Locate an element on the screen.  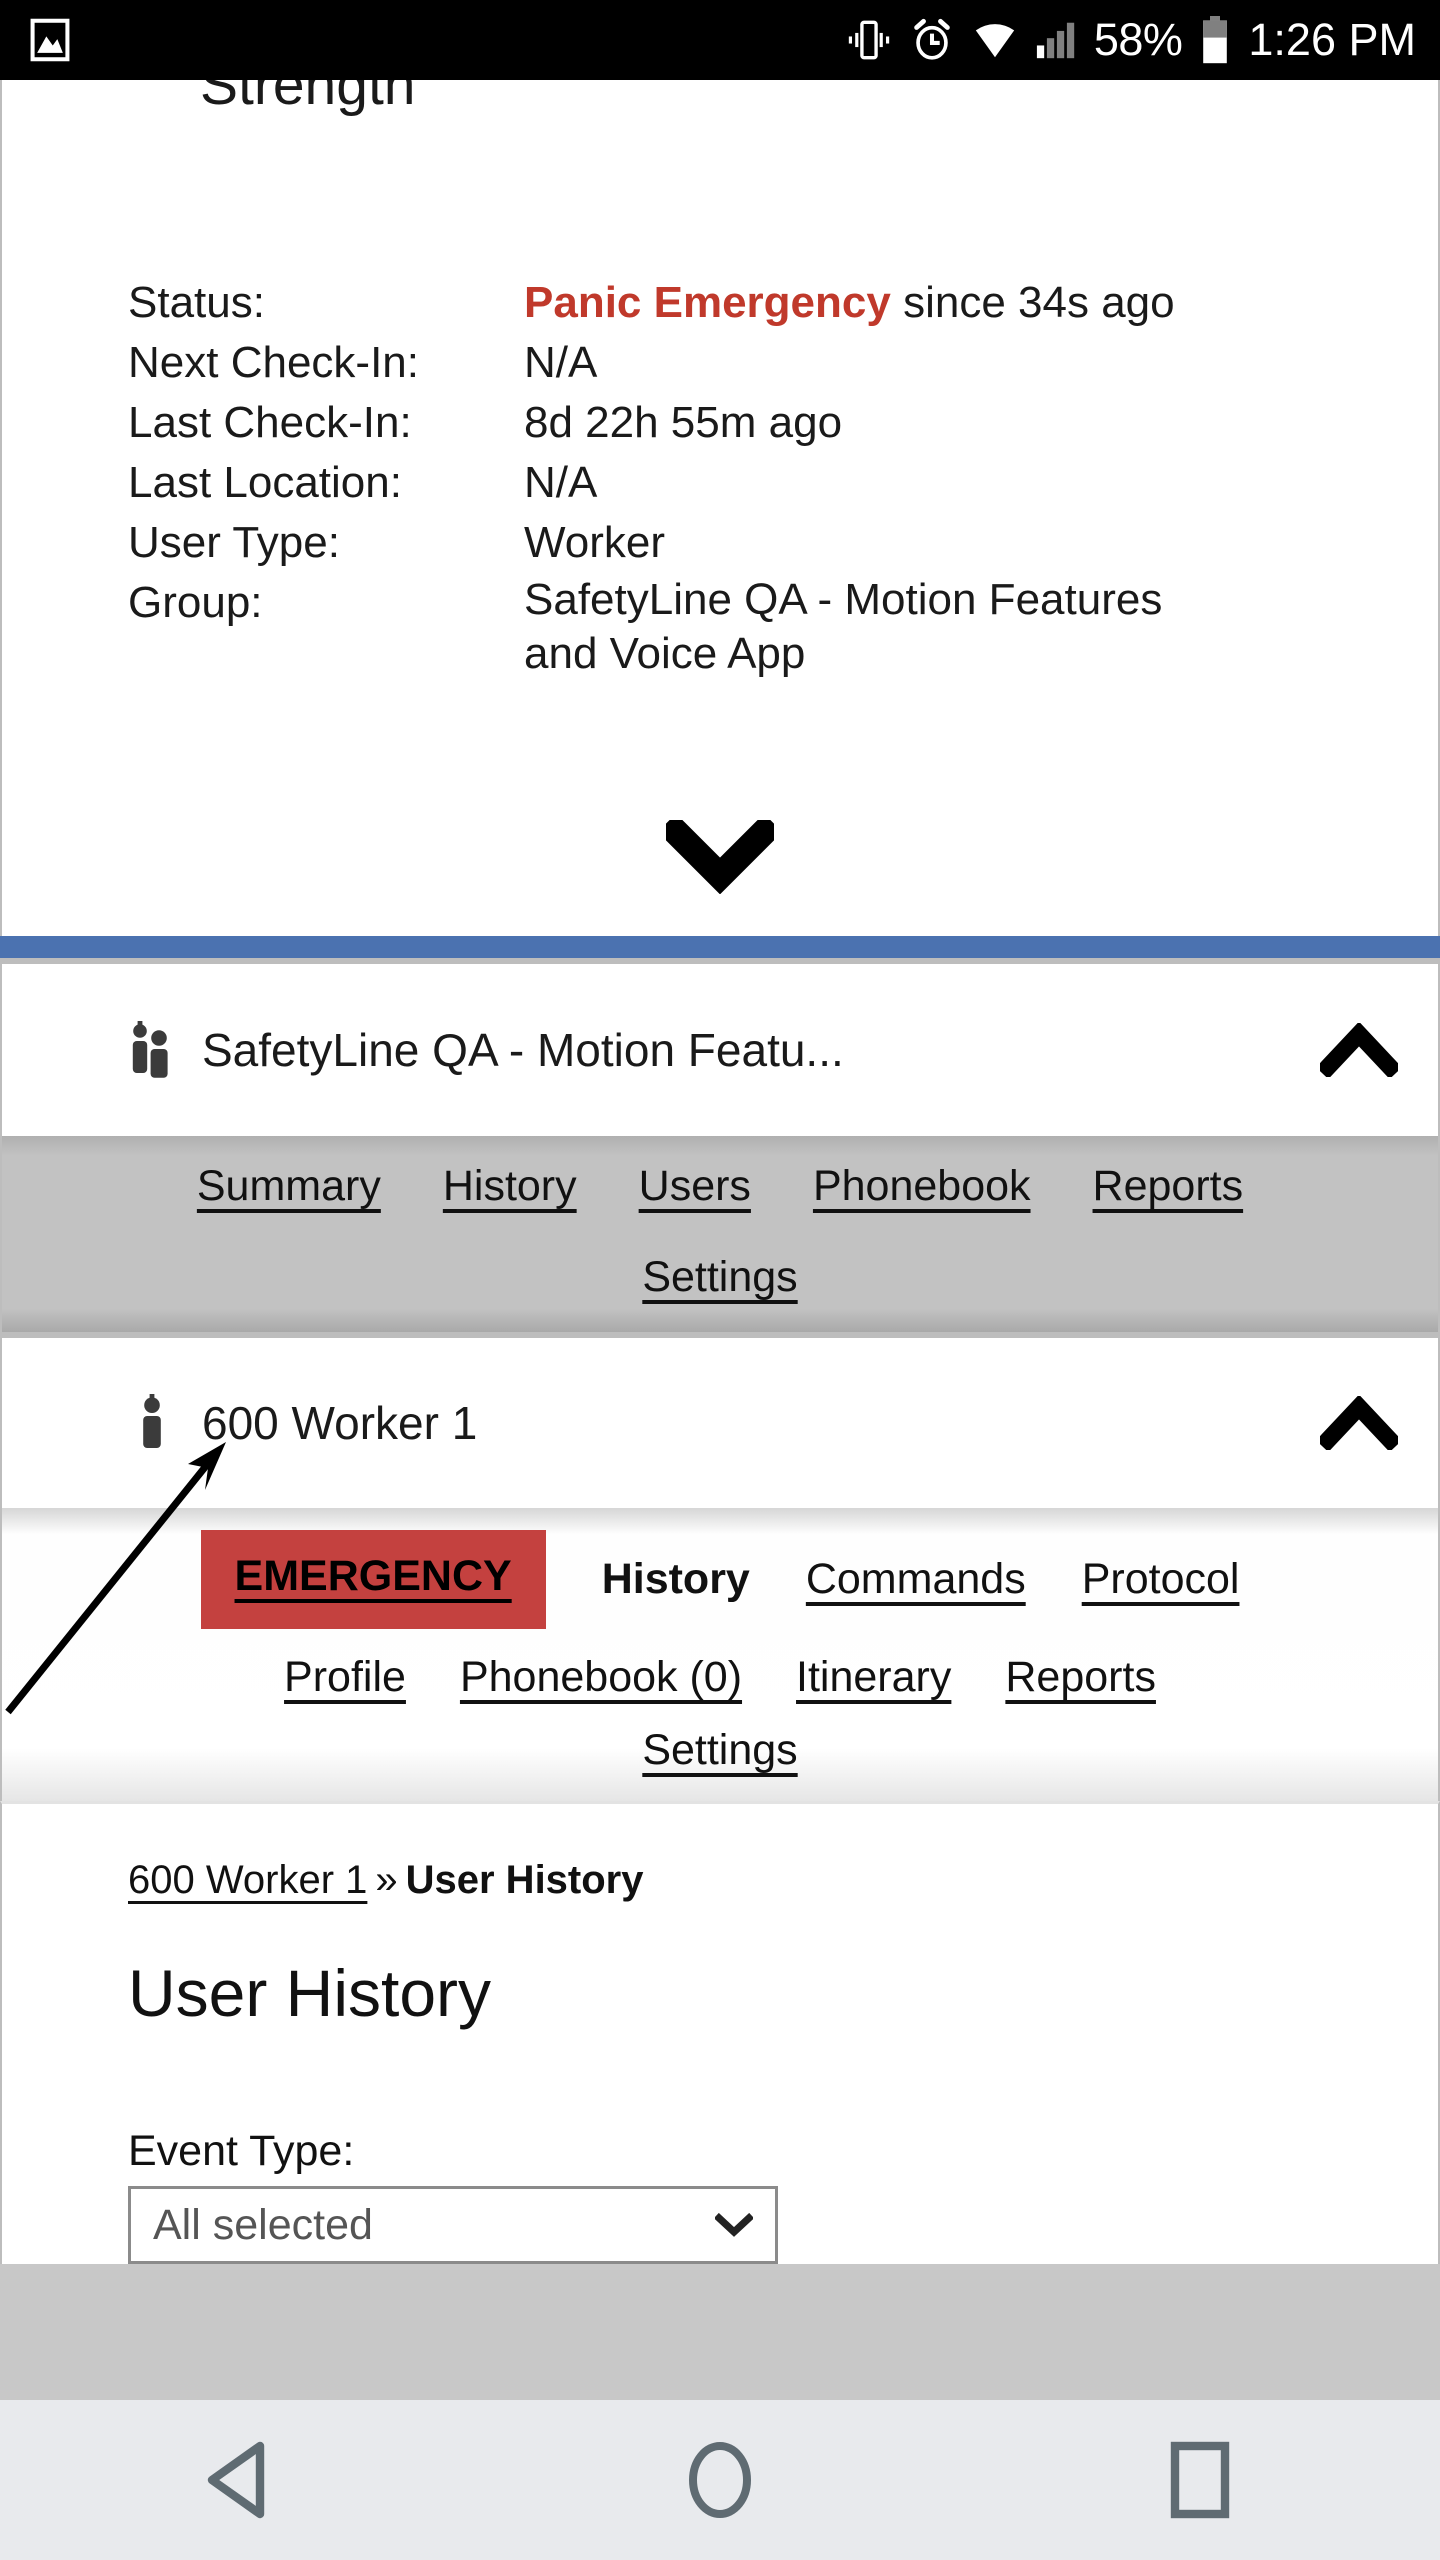
group-tab-users: Users is located at coordinates (695, 1186).